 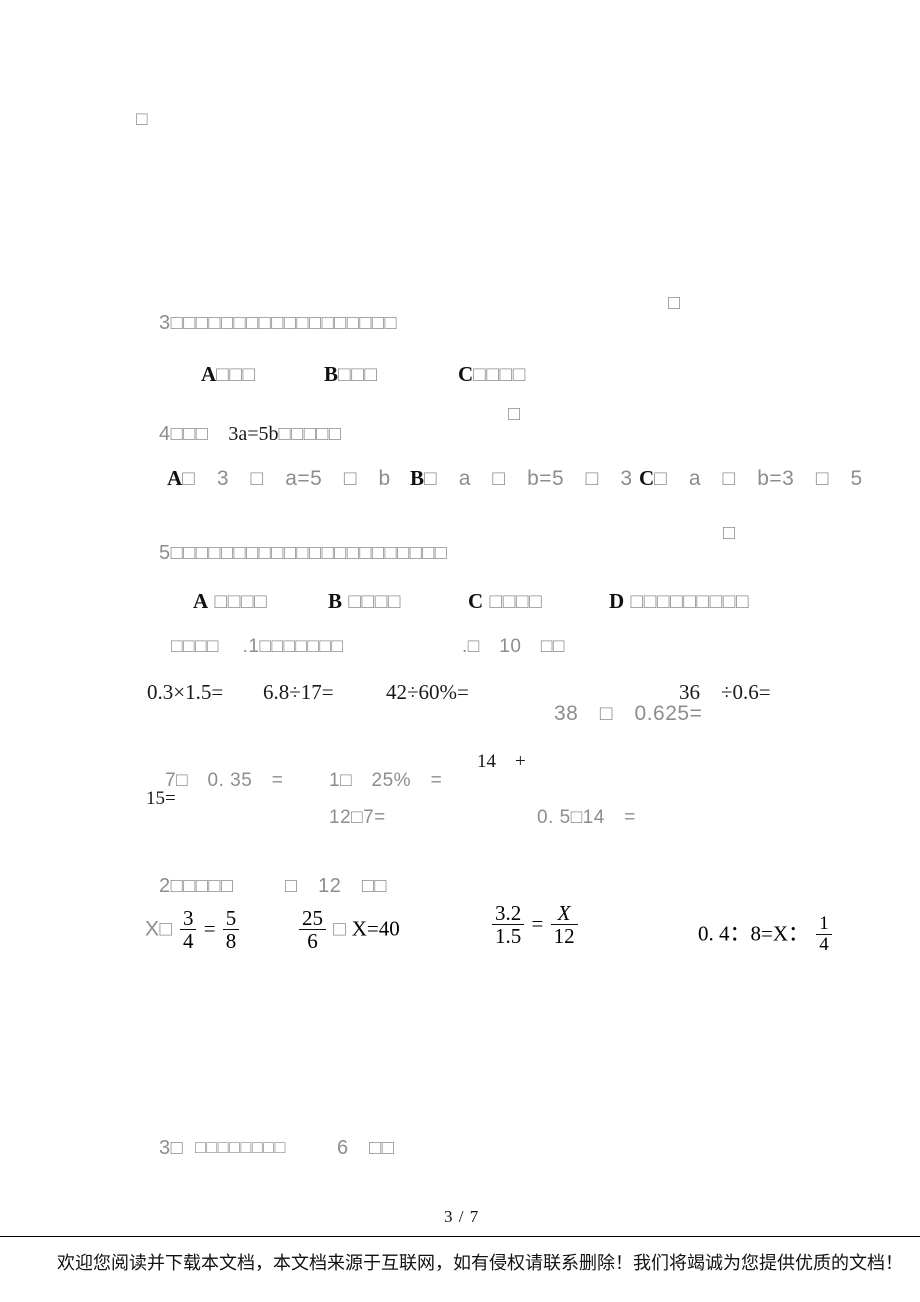 I want to click on oral-calc-item: 14 +, so click(x=501, y=761).